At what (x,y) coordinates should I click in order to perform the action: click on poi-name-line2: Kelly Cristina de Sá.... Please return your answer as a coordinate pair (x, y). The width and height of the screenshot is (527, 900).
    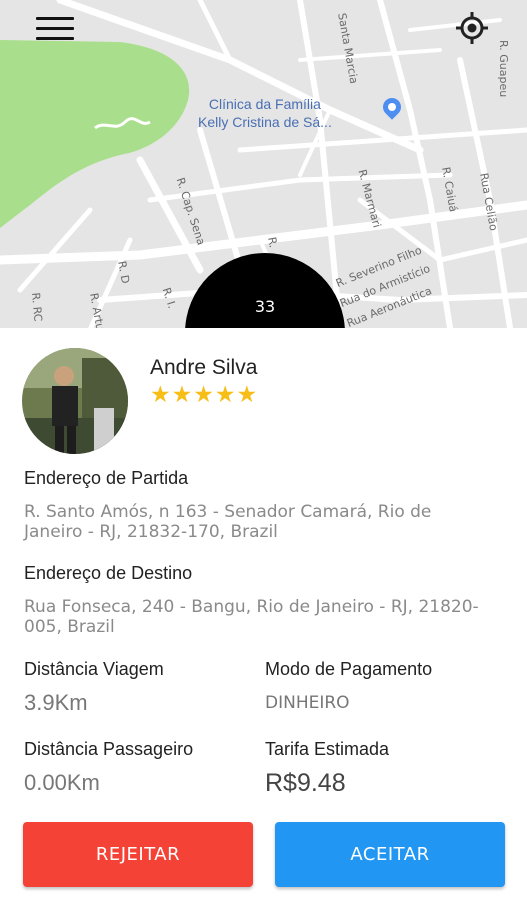
    Looking at the image, I should click on (265, 122).